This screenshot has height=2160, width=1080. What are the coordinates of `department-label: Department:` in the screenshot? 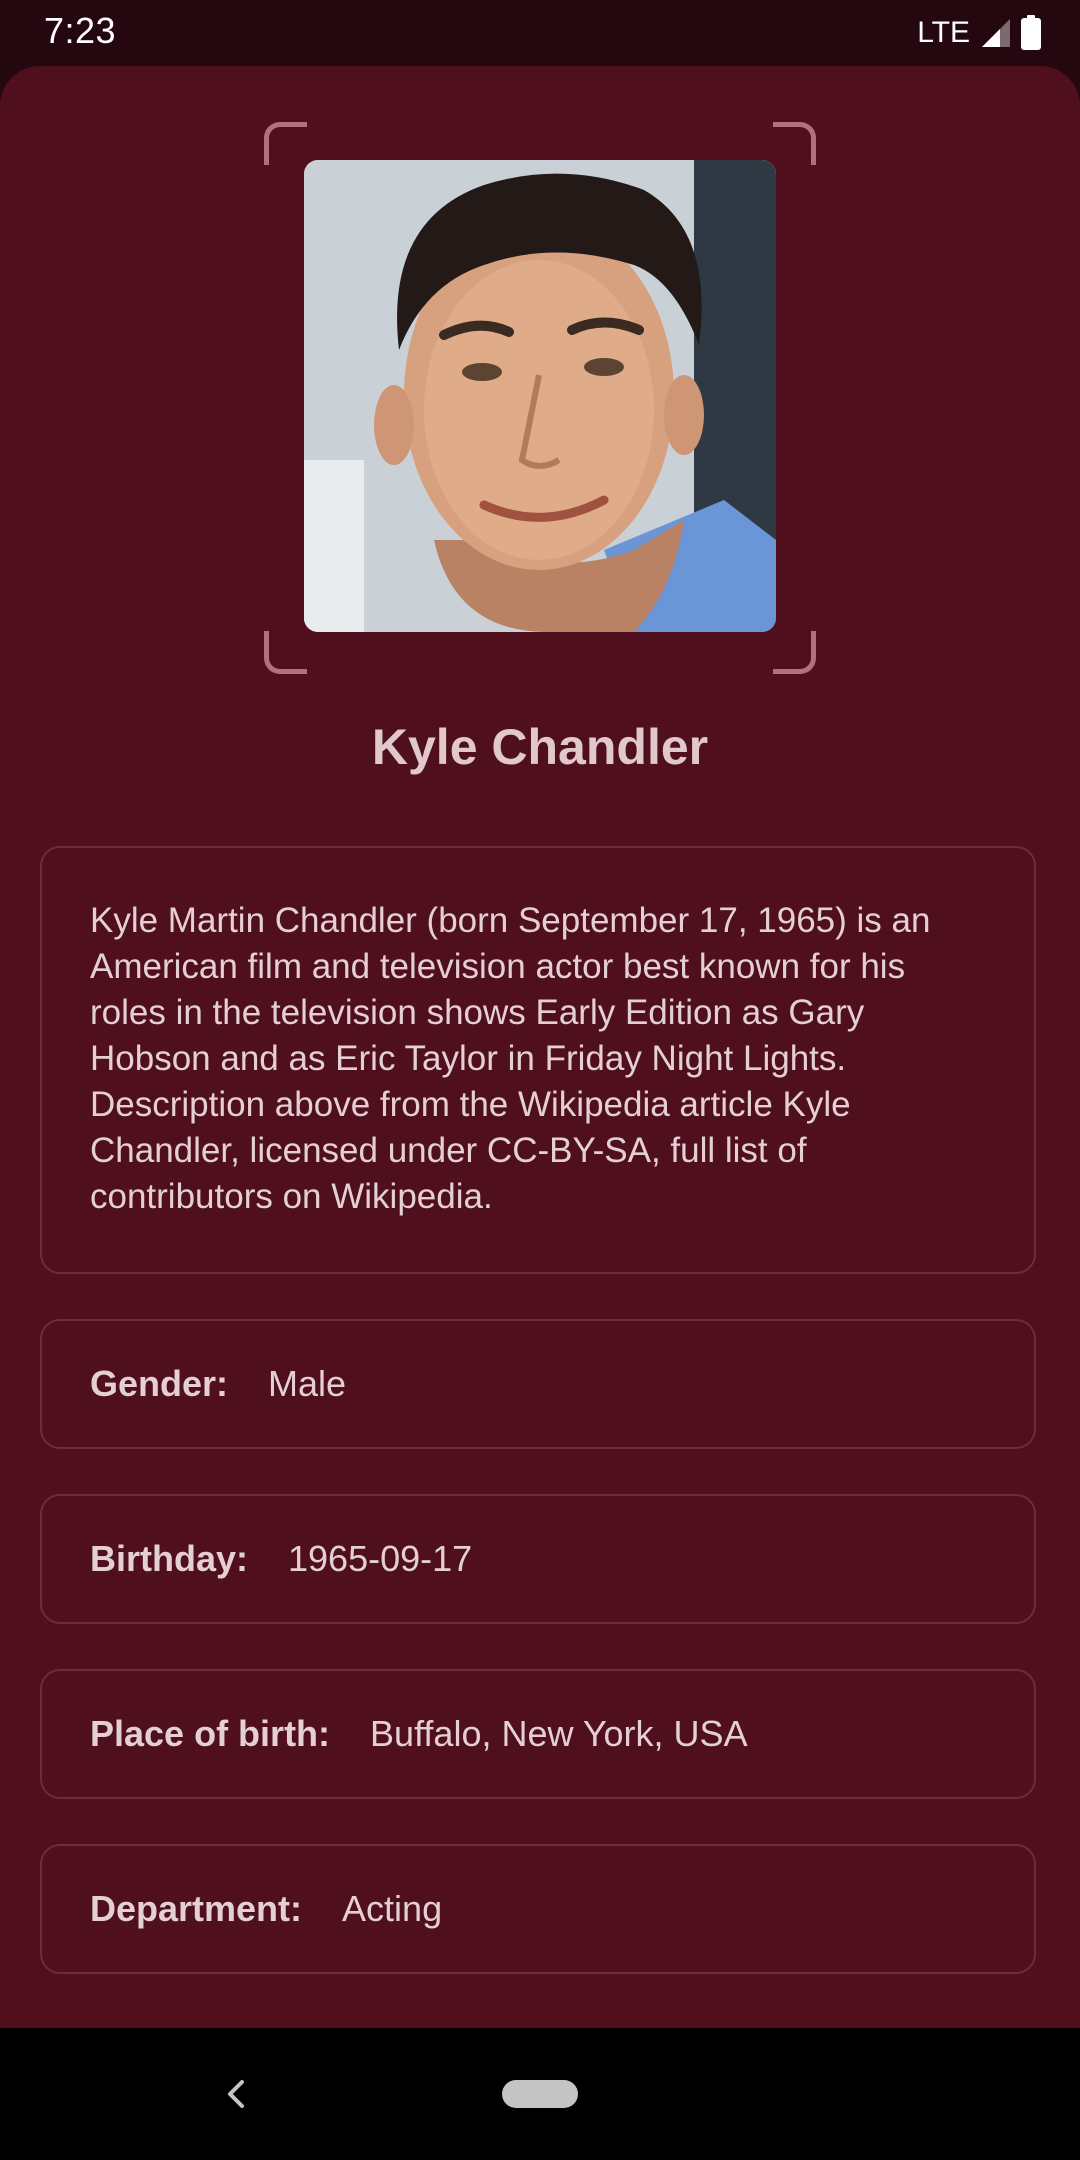 It's located at (196, 1908).